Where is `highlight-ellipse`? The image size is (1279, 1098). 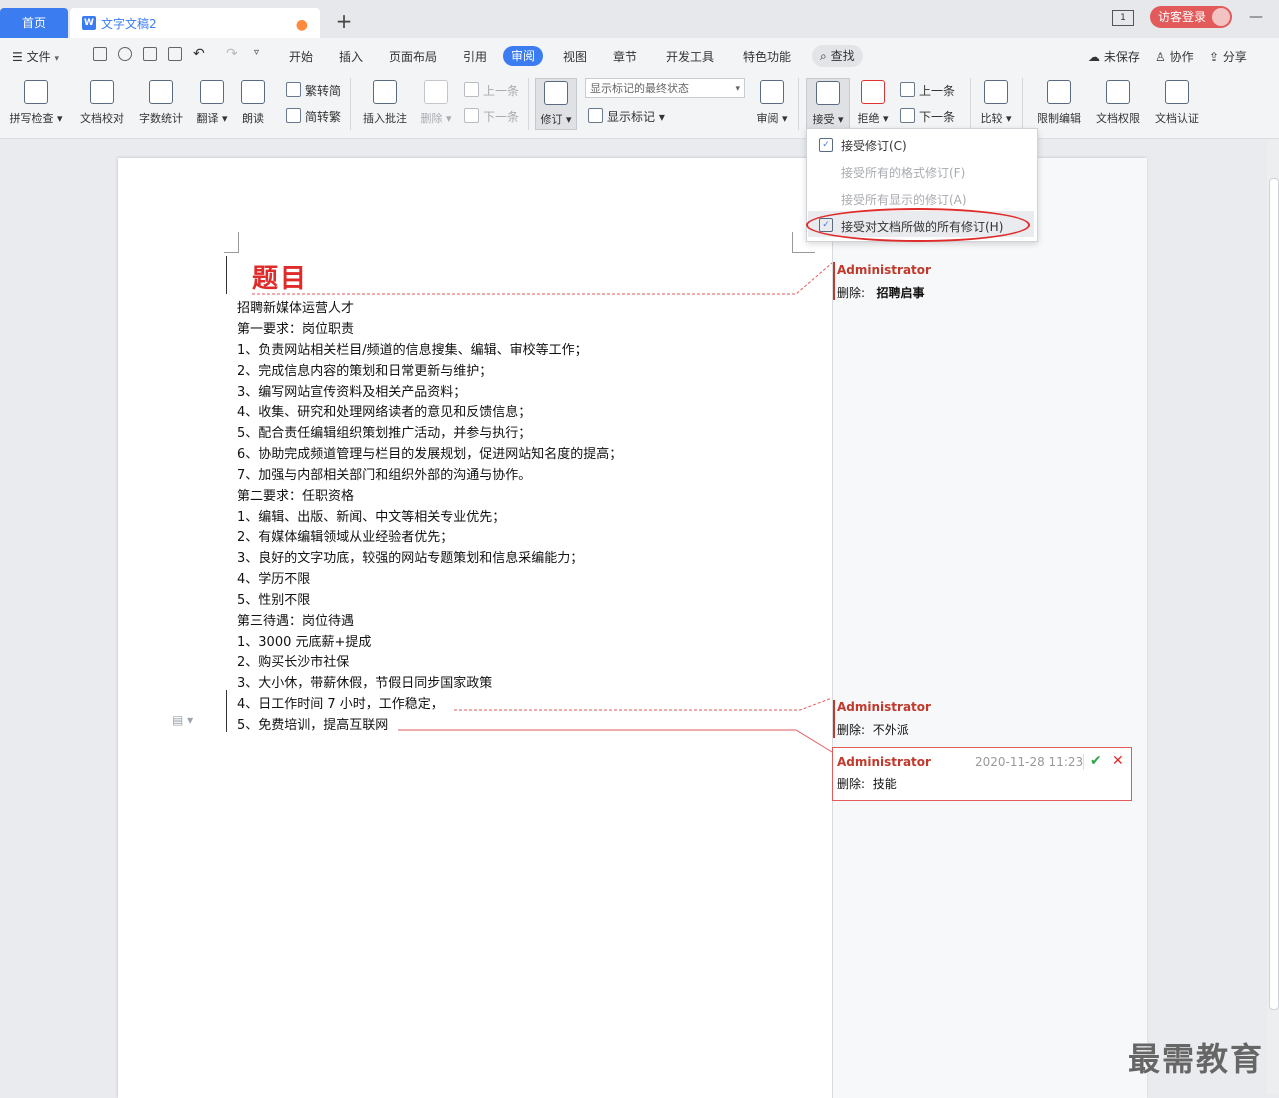
highlight-ellipse is located at coordinates (918, 225).